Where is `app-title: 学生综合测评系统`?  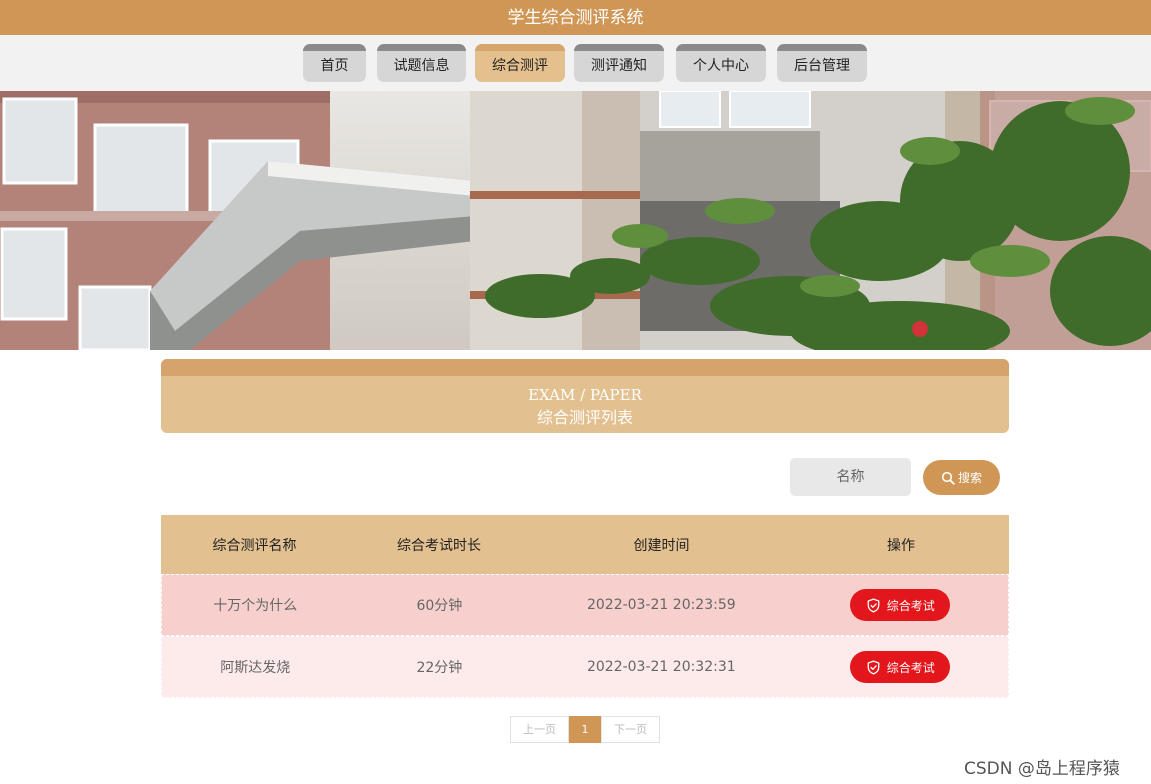
app-title: 学生综合测评系统 is located at coordinates (575, 18).